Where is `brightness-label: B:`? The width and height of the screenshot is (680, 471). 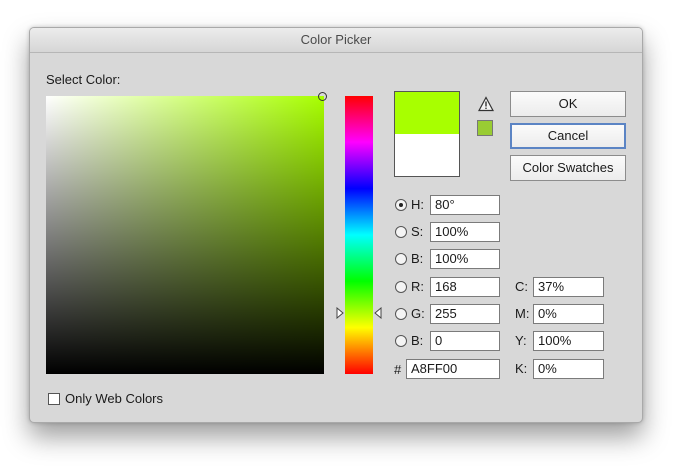 brightness-label: B: is located at coordinates (417, 258).